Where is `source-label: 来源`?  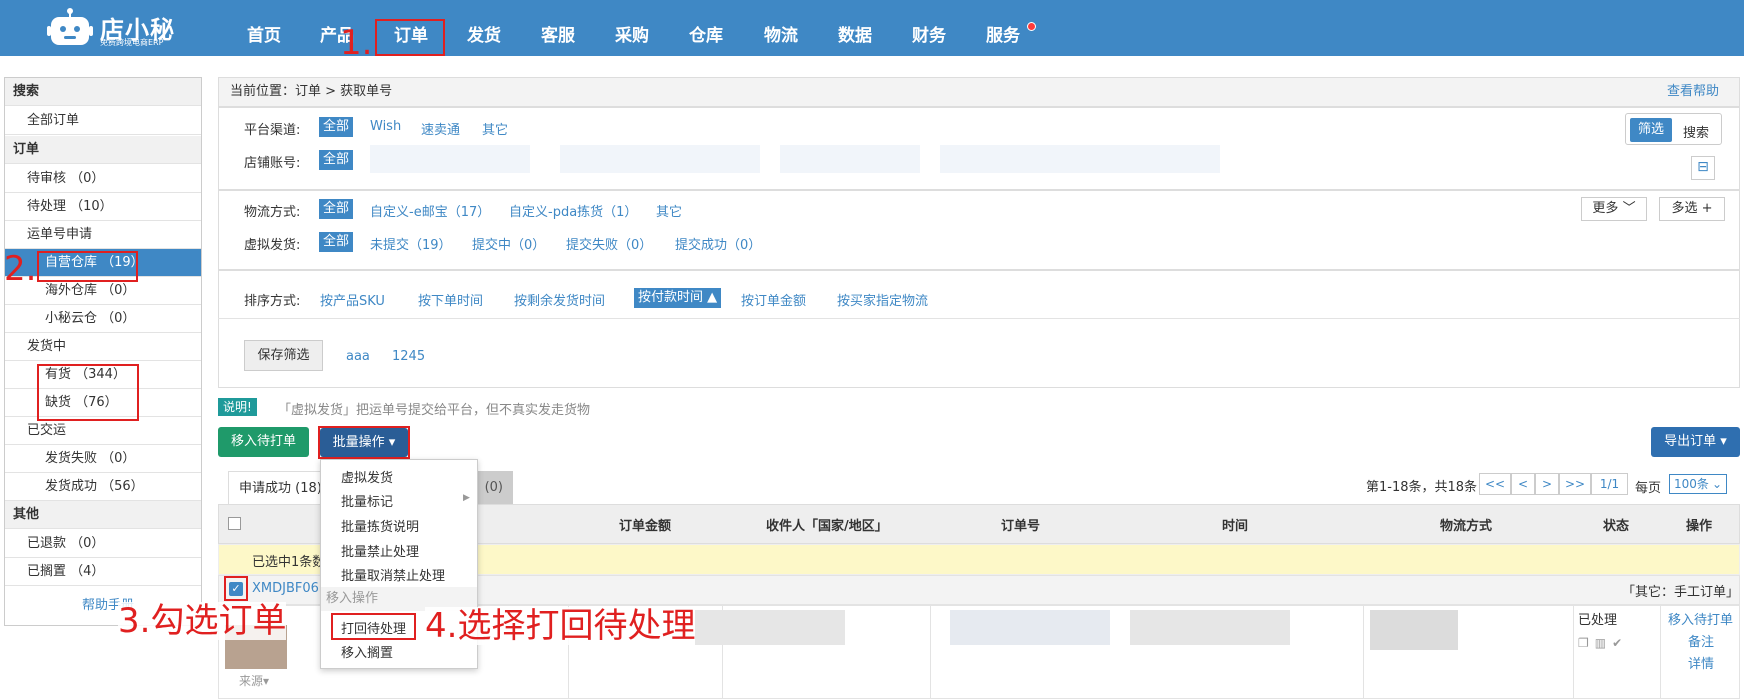 source-label: 来源 is located at coordinates (251, 681).